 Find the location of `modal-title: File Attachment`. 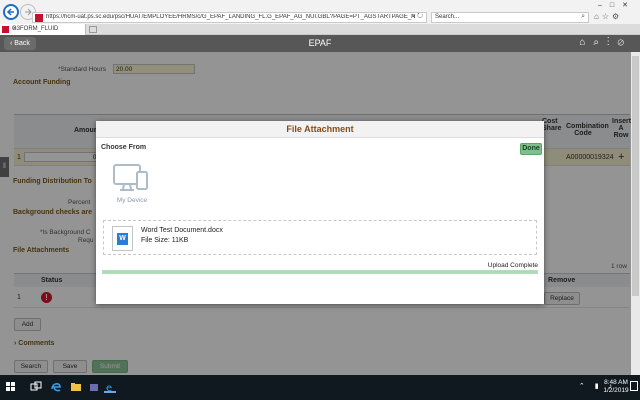

modal-title: File Attachment is located at coordinates (320, 129).